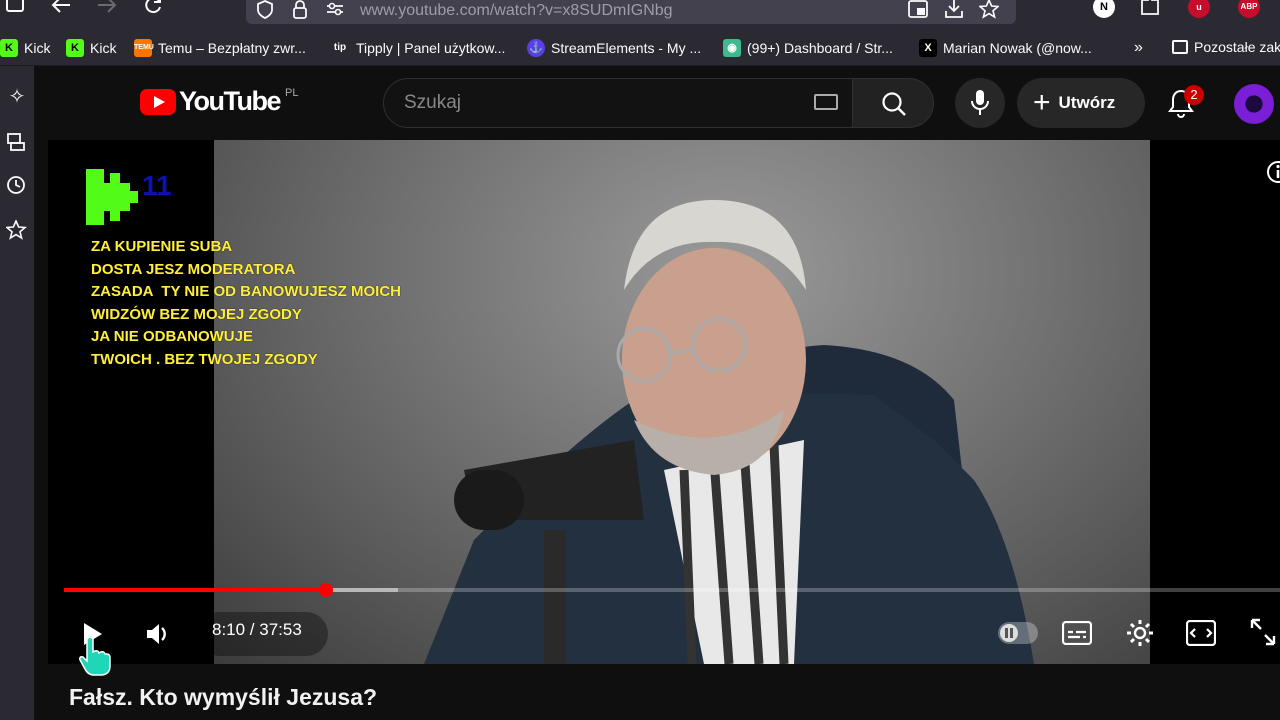 This screenshot has width=1280, height=720. I want to click on theater-mode-icon, so click(1201, 633).